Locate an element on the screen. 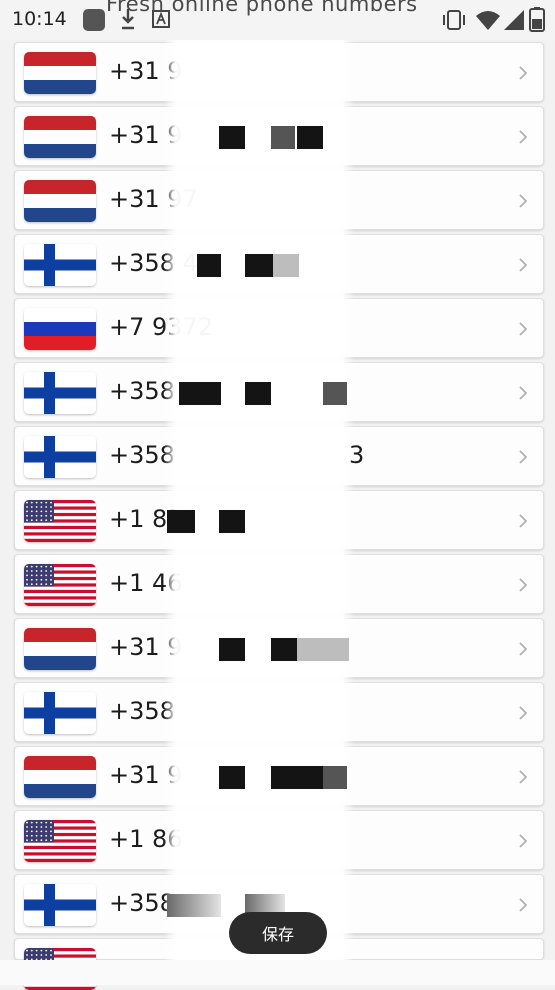 The width and height of the screenshot is (555, 990). phone-number-row: +358 3 is located at coordinates (279, 456).